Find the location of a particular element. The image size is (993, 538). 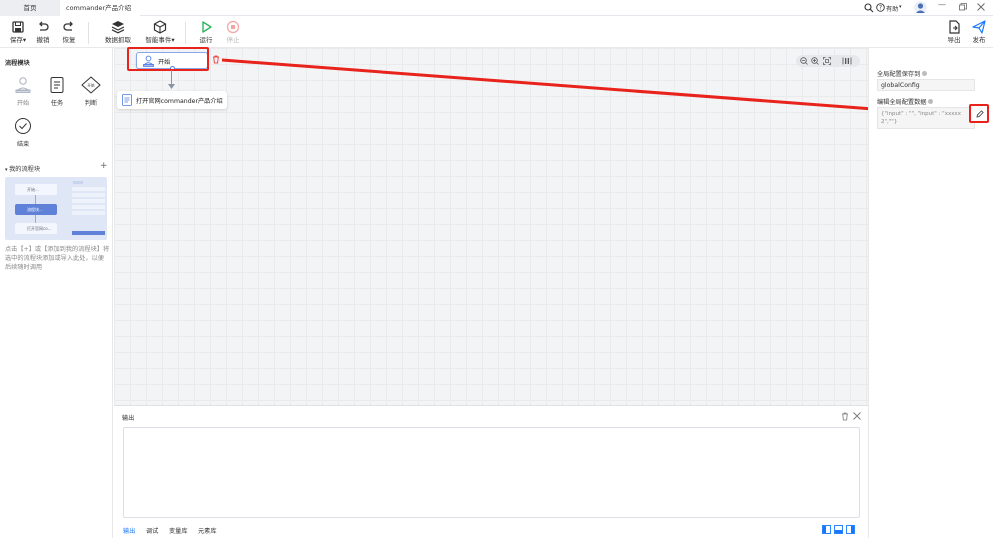

thumb-property-panel is located at coordinates (88, 208).